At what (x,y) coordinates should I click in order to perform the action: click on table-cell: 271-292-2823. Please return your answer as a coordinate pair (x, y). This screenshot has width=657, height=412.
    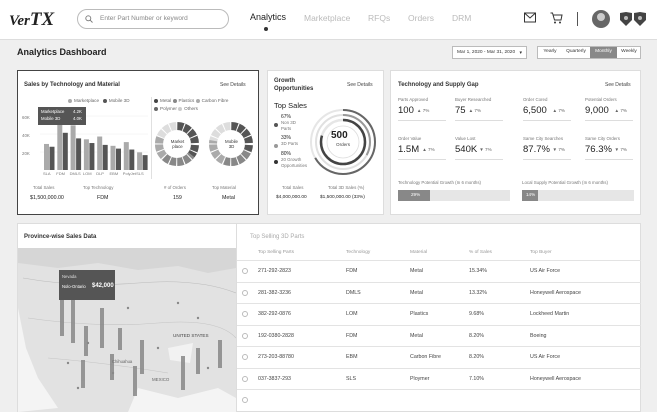
    Looking at the image, I should click on (274, 271).